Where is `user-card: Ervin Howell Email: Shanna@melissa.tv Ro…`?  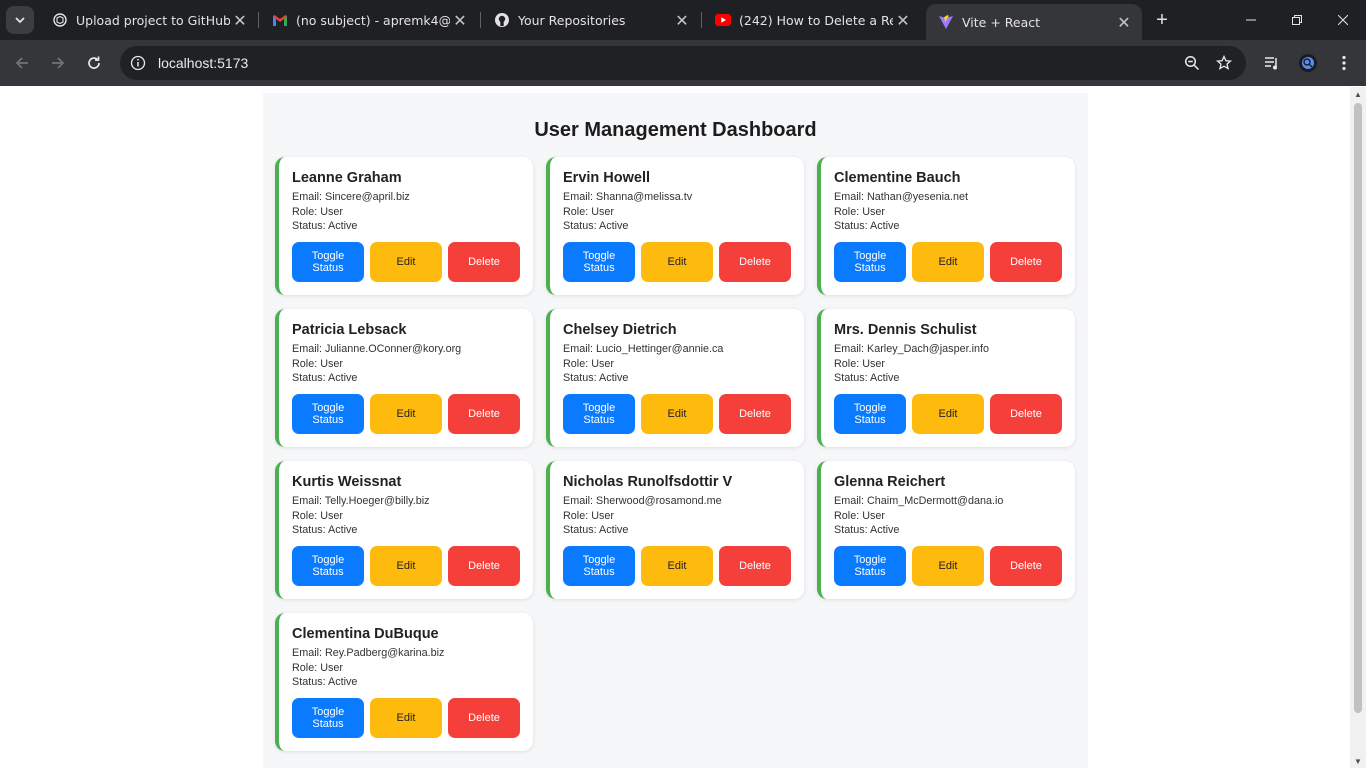
user-card: Ervin Howell Email: Shanna@melissa.tv Ro… is located at coordinates (675, 226).